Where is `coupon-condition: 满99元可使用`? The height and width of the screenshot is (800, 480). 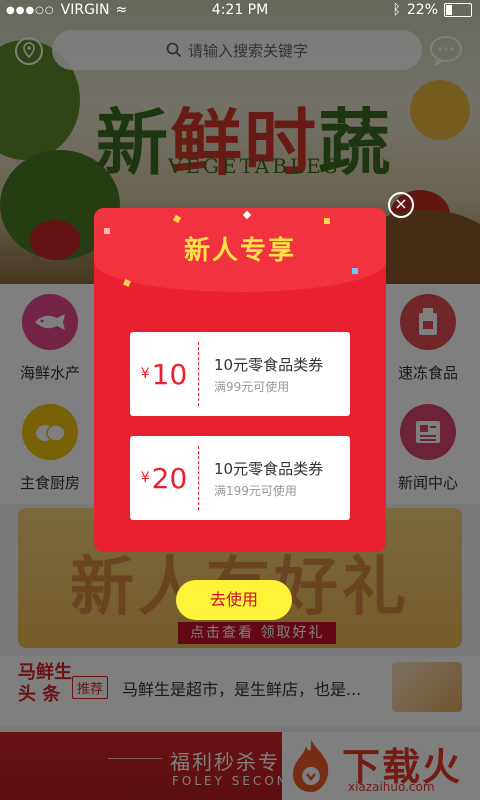 coupon-condition: 满99元可使用 is located at coordinates (252, 387).